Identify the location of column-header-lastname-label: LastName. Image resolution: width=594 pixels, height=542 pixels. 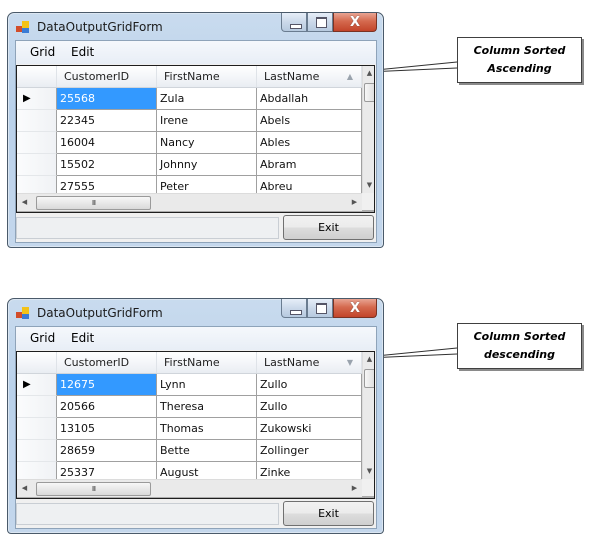
(292, 362).